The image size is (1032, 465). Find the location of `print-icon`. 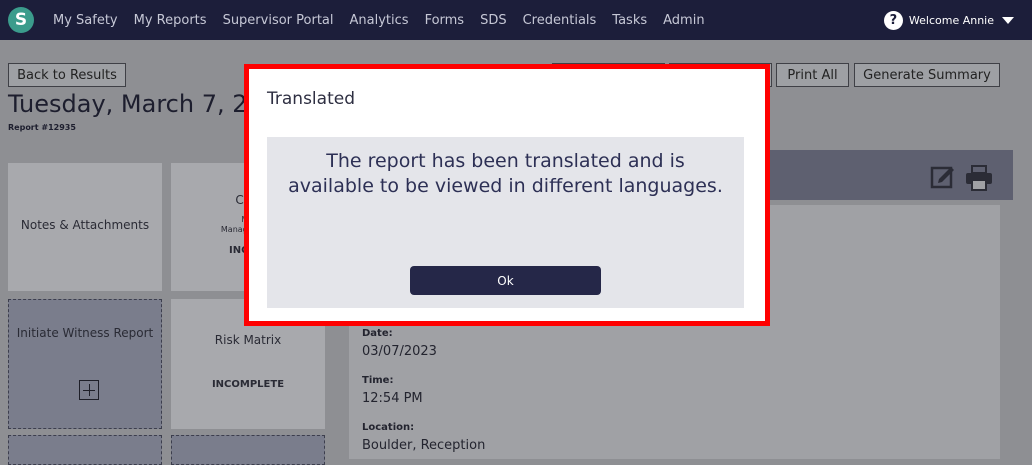

print-icon is located at coordinates (979, 178).